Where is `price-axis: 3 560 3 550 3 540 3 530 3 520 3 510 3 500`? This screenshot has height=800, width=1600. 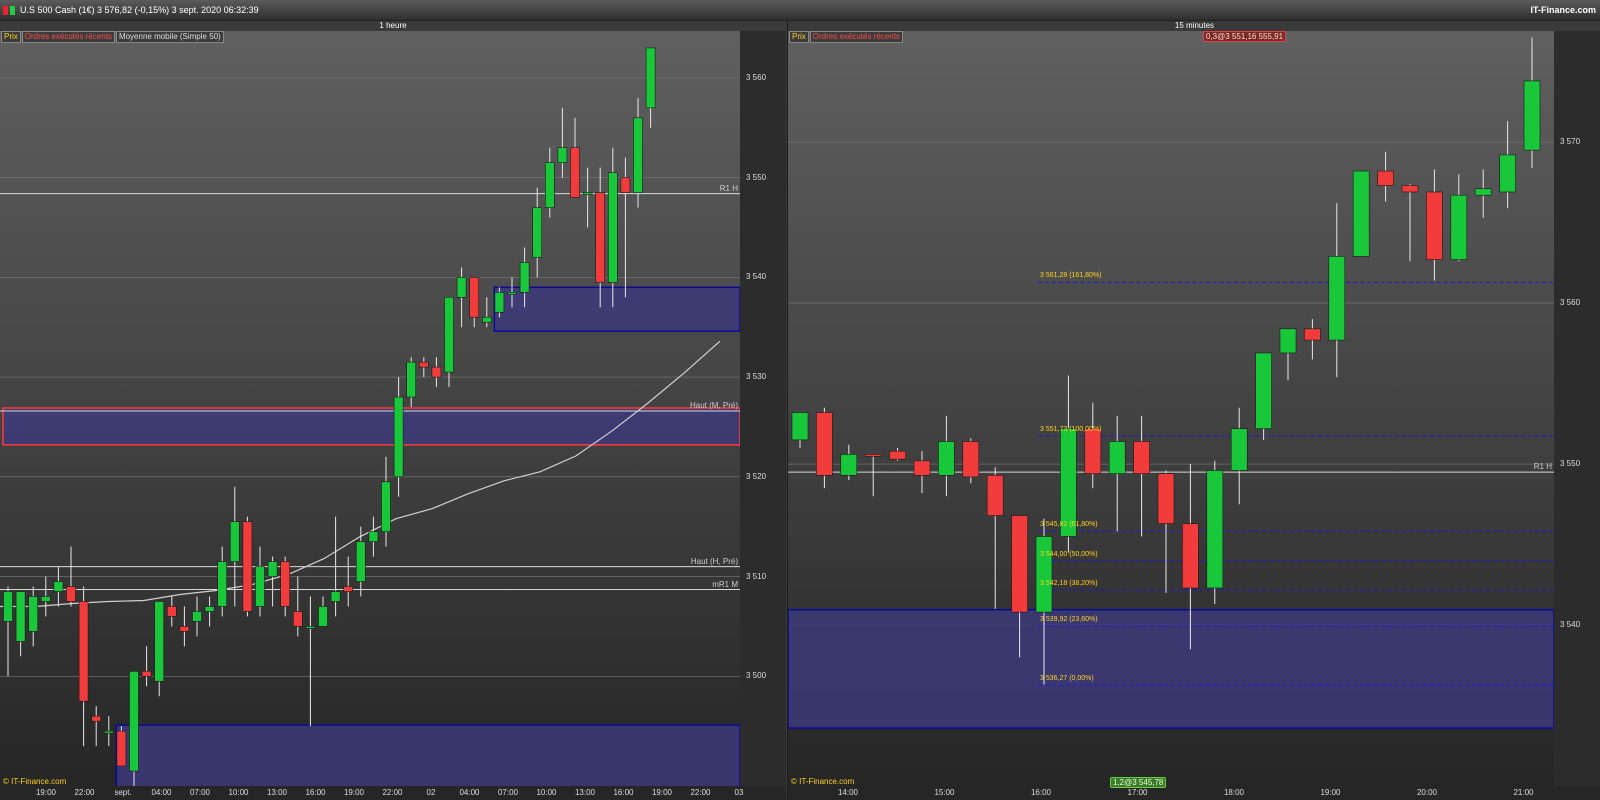
price-axis: 3 560 3 550 3 540 3 530 3 520 3 510 3 500 is located at coordinates (763, 408).